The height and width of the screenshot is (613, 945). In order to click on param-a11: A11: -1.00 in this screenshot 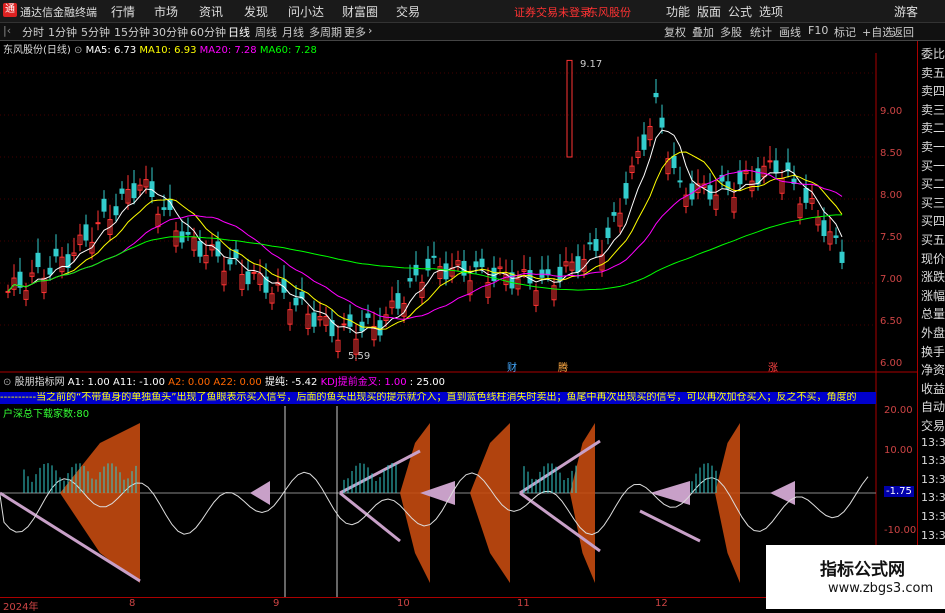, I will do `click(138, 382)`.